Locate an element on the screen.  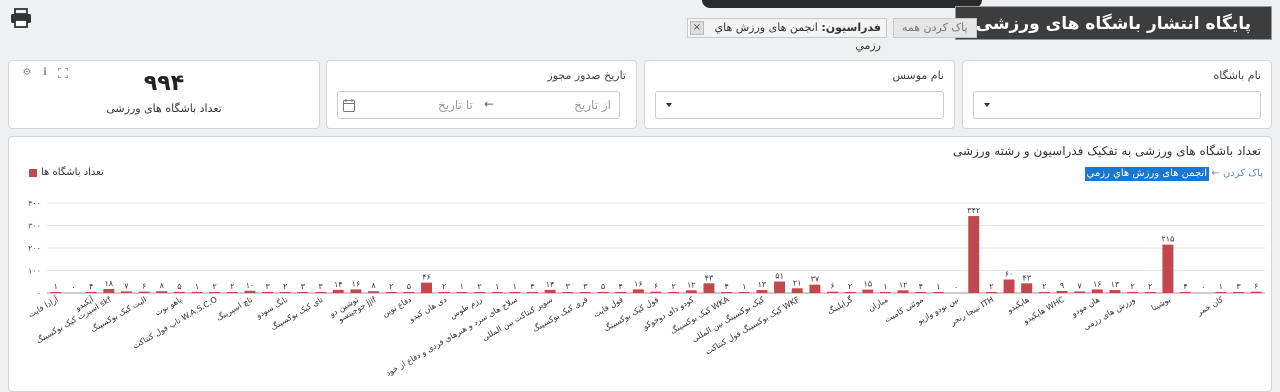
close-icon: × is located at coordinates (697, 28).